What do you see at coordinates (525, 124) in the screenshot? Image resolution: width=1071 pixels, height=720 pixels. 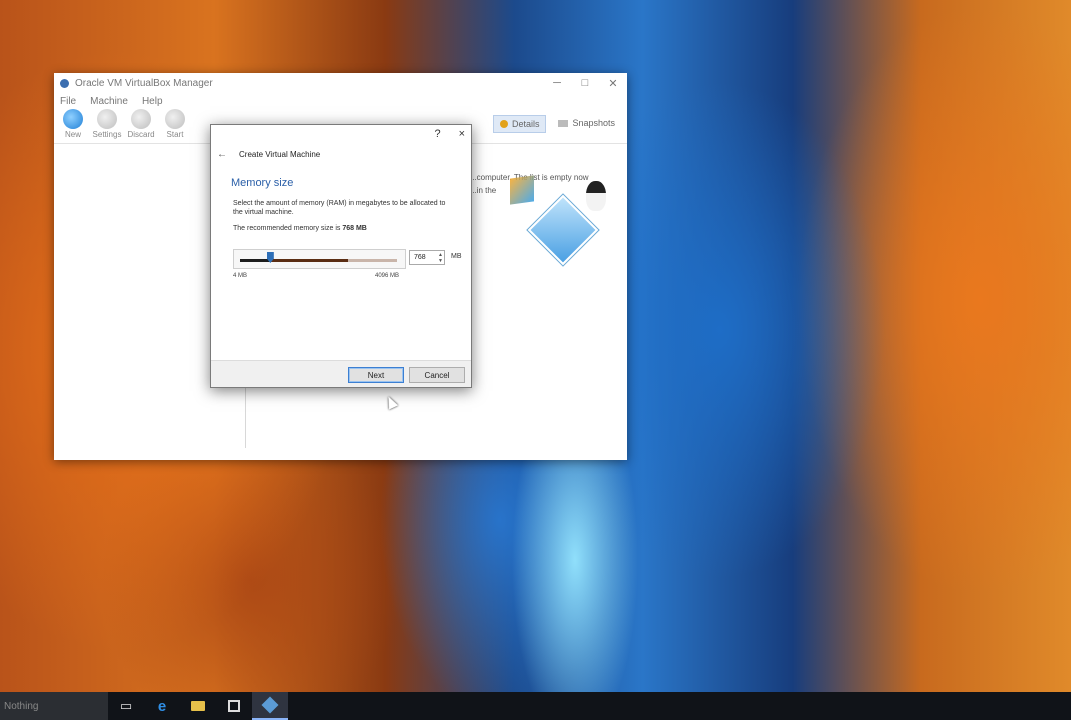 I see `details-label: Details` at bounding box center [525, 124].